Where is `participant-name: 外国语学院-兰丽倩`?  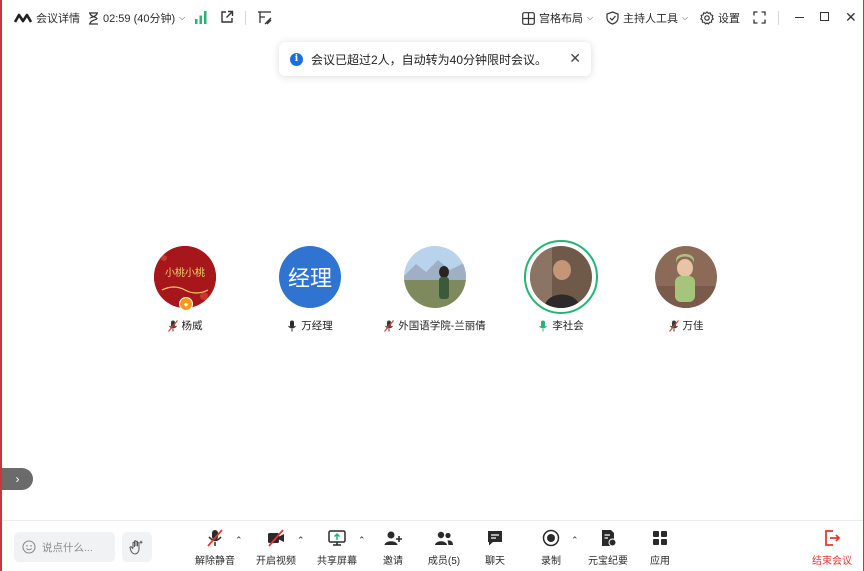 participant-name: 外国语学院-兰丽倩 is located at coordinates (442, 326).